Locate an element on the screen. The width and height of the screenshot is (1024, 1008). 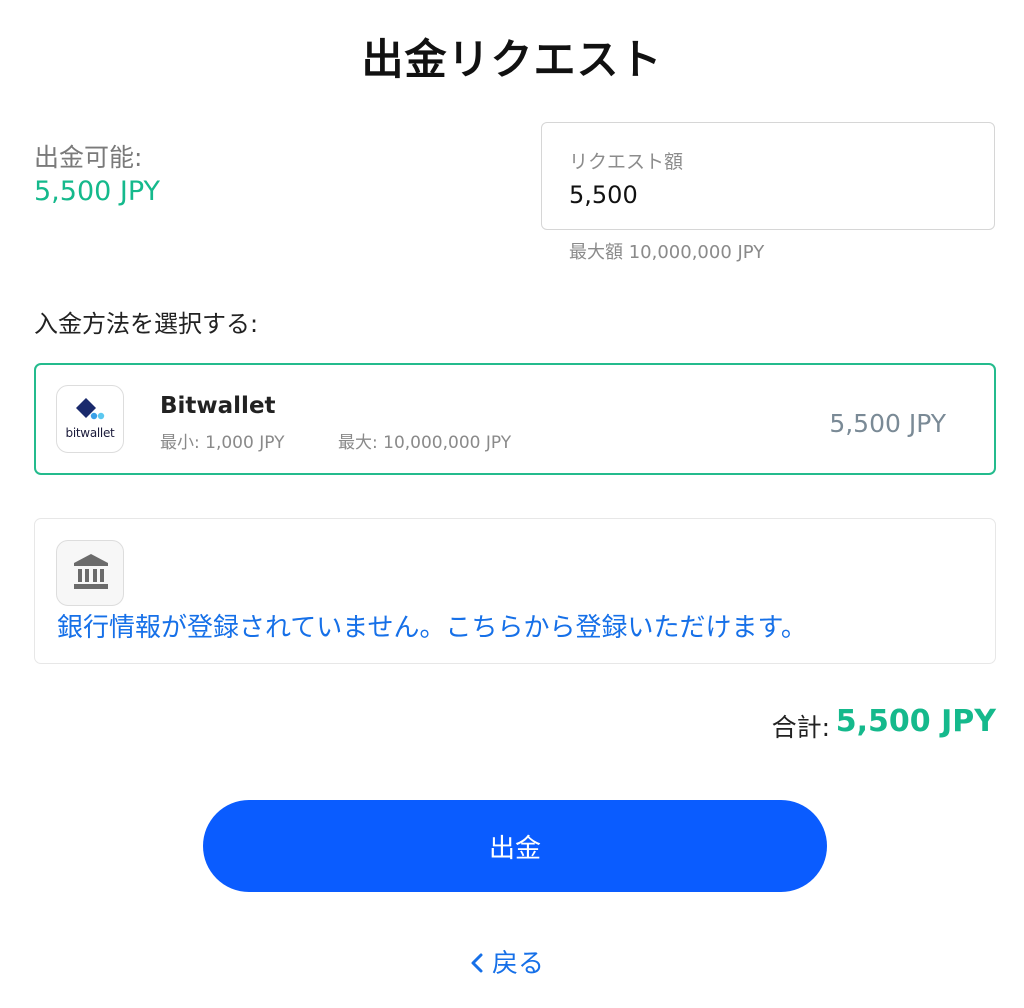
total-label: 合計: is located at coordinates (800, 727).